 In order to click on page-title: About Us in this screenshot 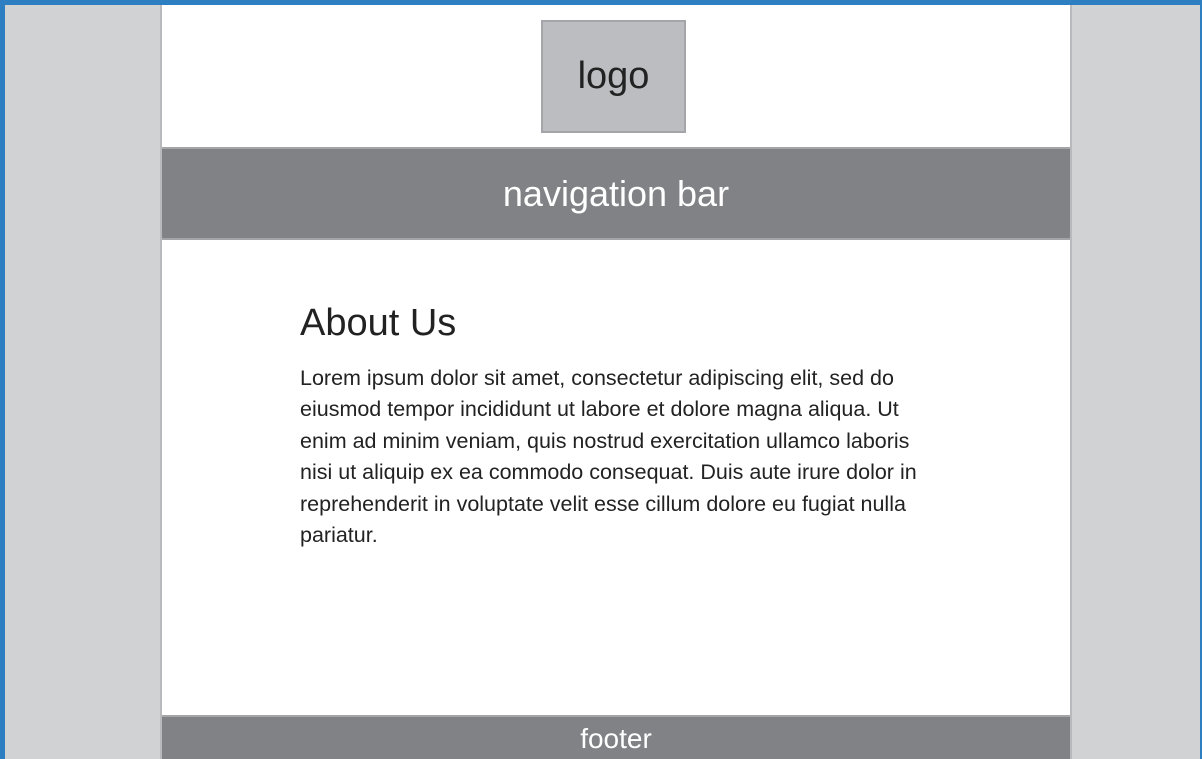, I will do `click(378, 323)`.